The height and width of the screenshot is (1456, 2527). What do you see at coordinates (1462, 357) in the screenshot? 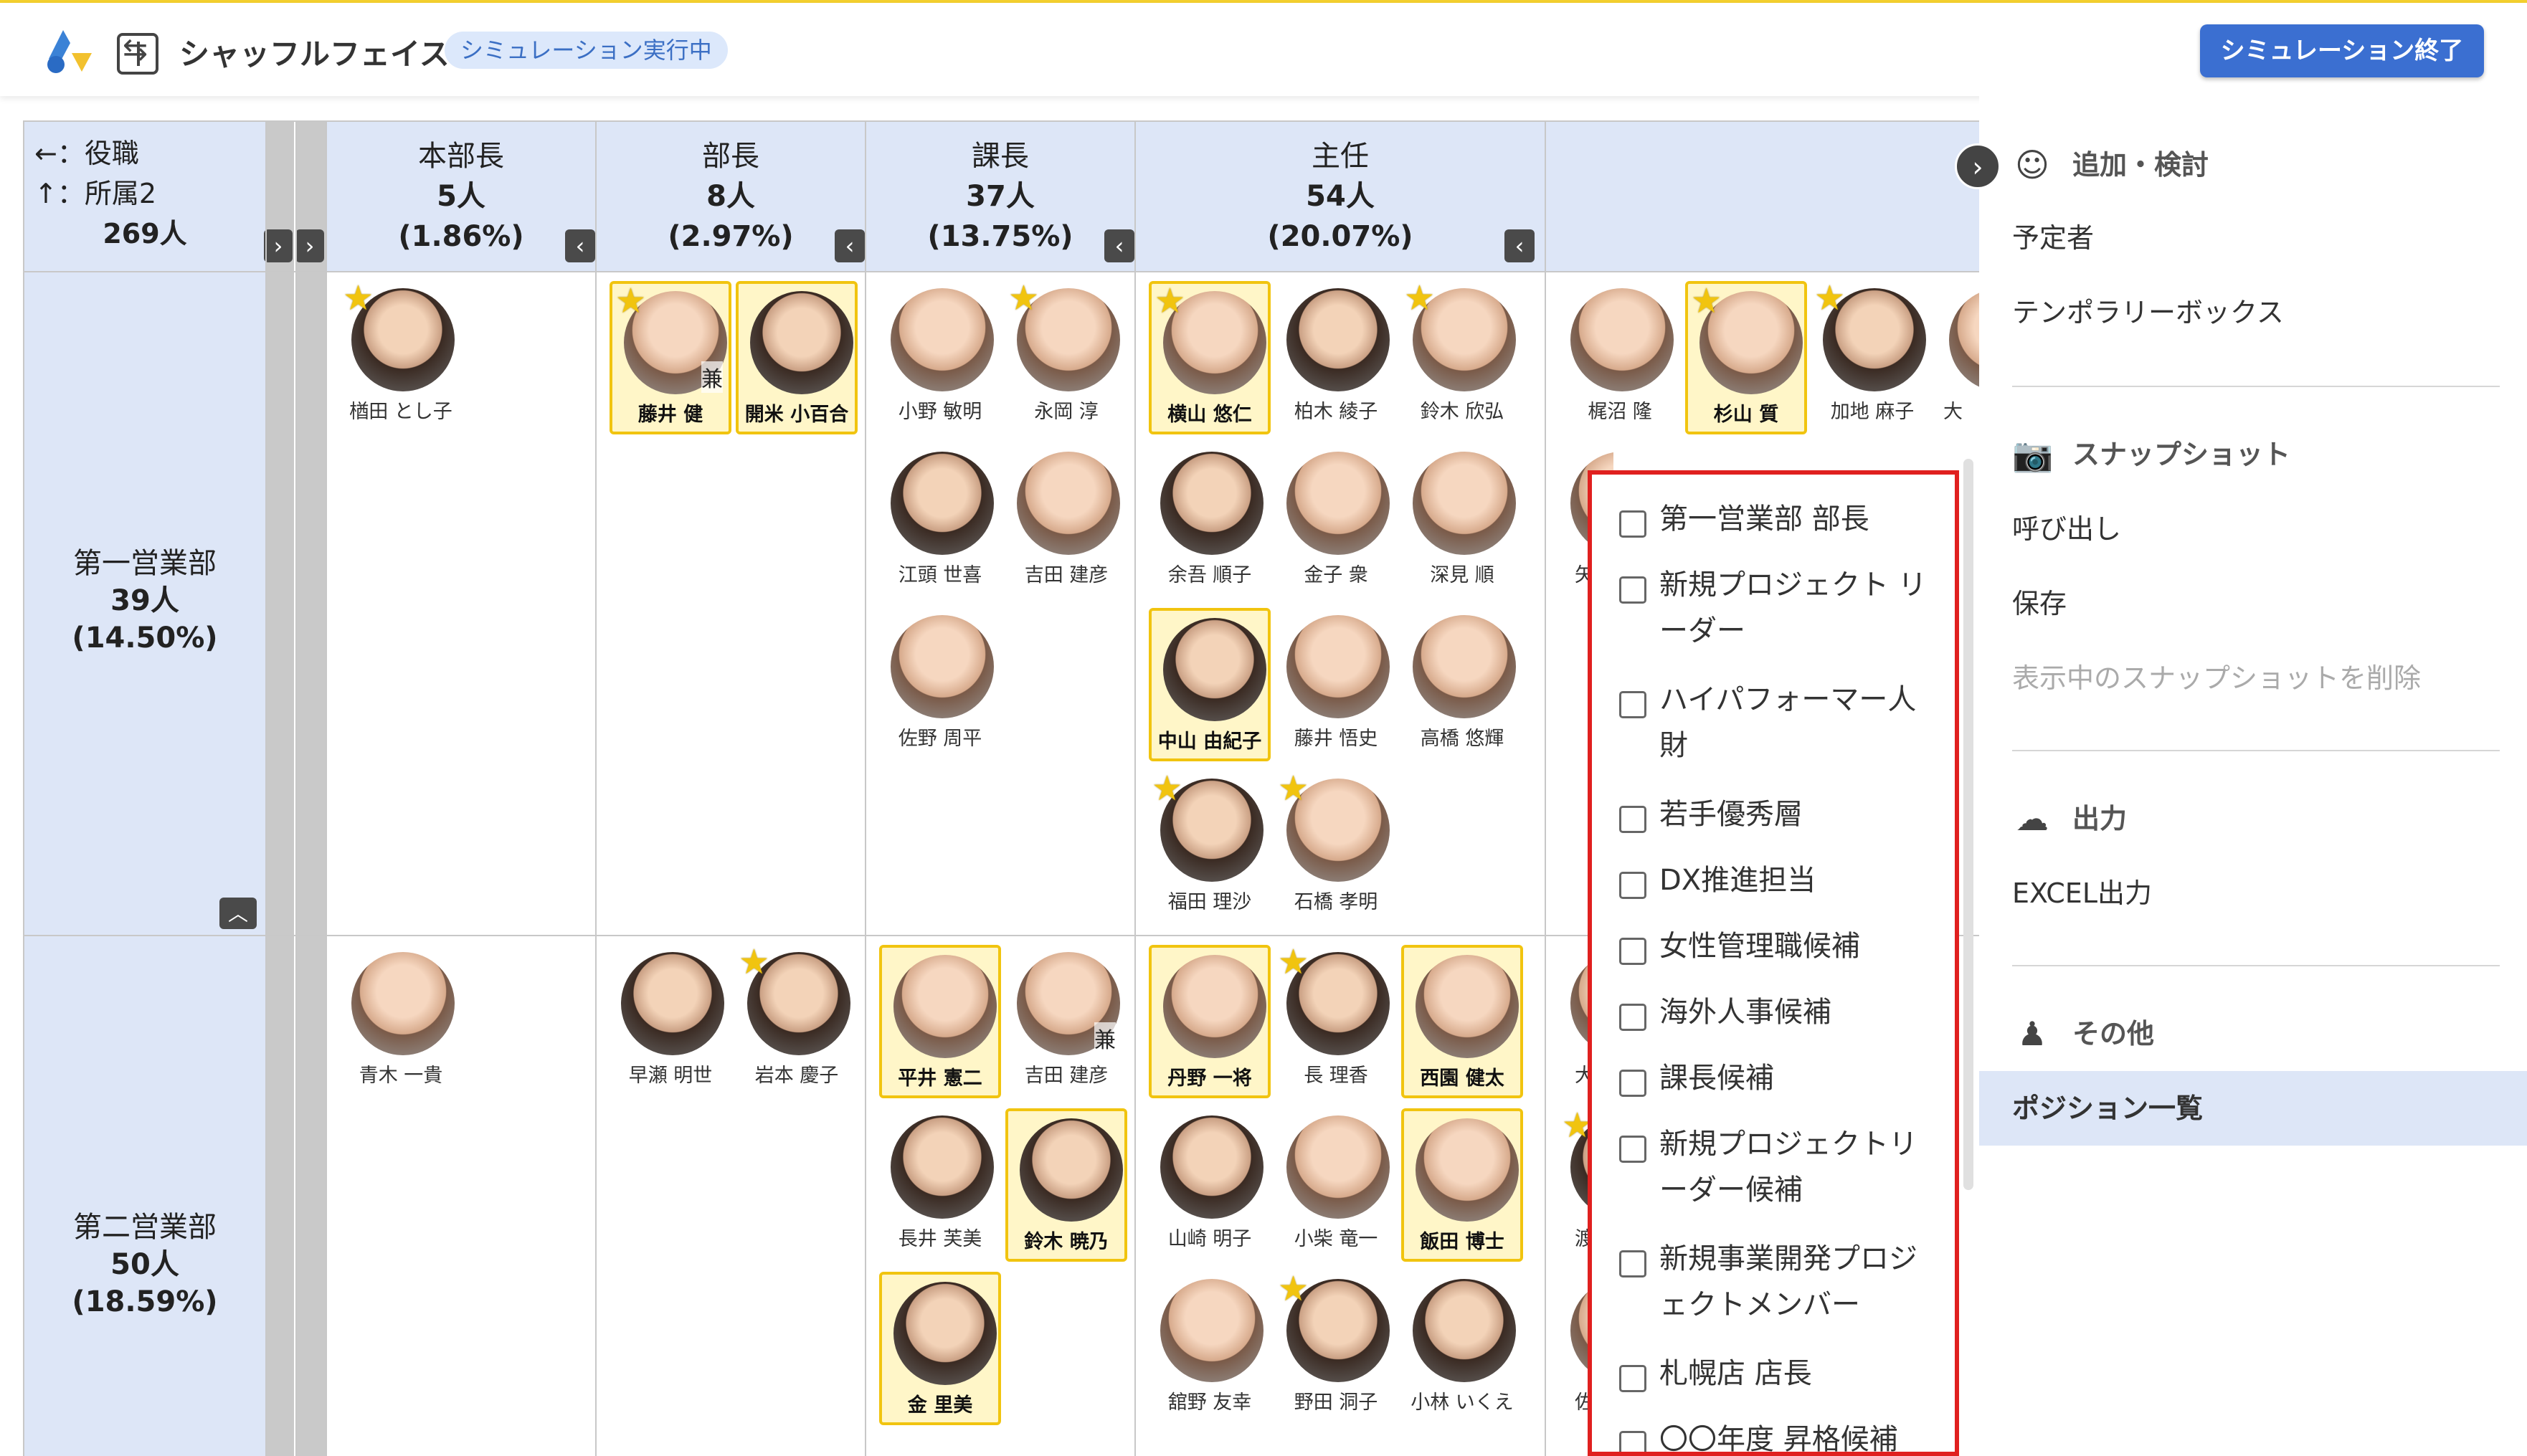
I see `person-card: ★ 鈴木 欣弘` at bounding box center [1462, 357].